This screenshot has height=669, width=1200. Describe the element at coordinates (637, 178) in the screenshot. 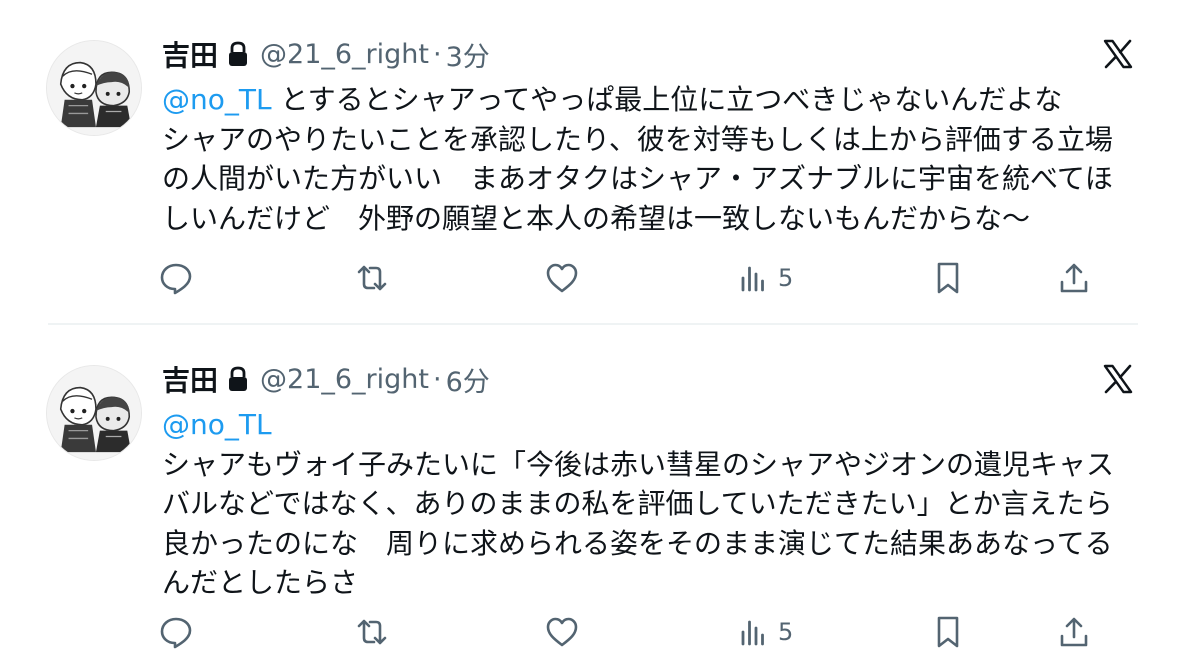

I see `tweet-line-3: の人間がいた方がいい まあオタクはシャア・アズナブルに宇宙を統べてほ` at that location.